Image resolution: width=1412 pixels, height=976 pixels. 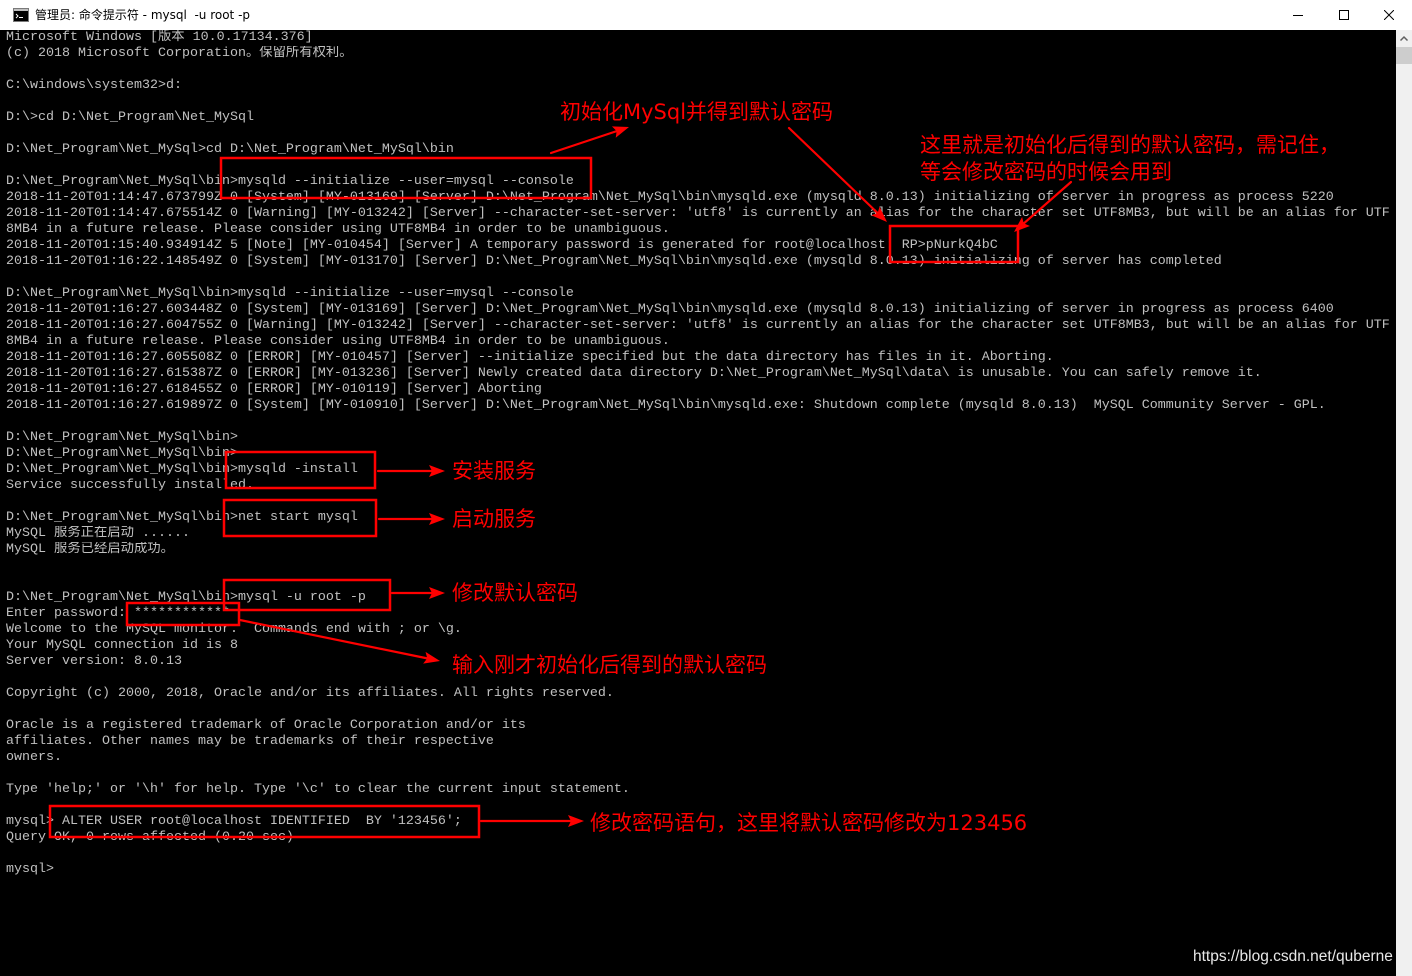 I want to click on minimize-icon, so click(x=1298, y=15).